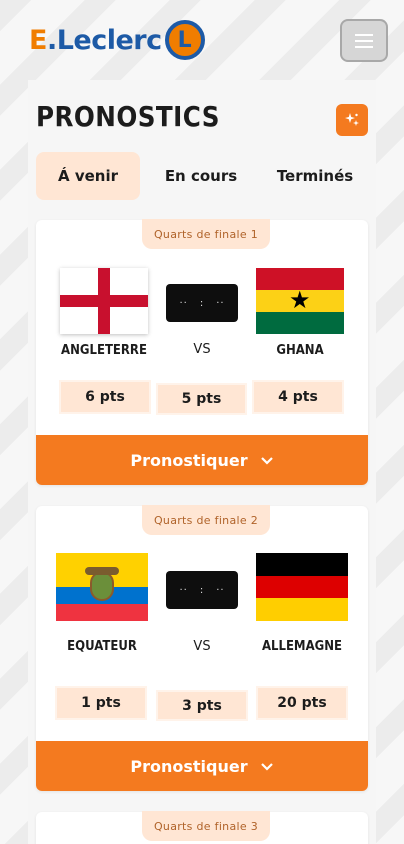  I want to click on tab-a-venir: Á venir, so click(88, 176).